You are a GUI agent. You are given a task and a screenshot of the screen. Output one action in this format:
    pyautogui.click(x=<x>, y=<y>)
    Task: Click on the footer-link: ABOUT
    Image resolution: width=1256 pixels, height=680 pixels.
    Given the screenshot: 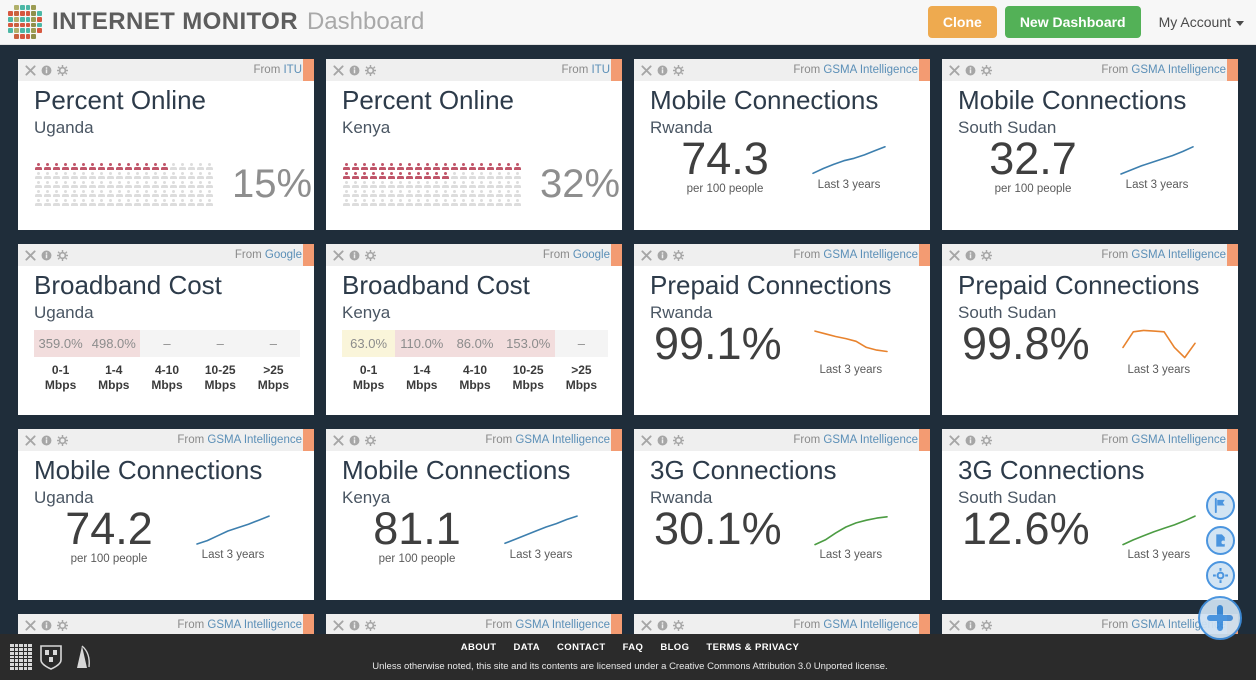 What is the action you would take?
    pyautogui.click(x=479, y=647)
    